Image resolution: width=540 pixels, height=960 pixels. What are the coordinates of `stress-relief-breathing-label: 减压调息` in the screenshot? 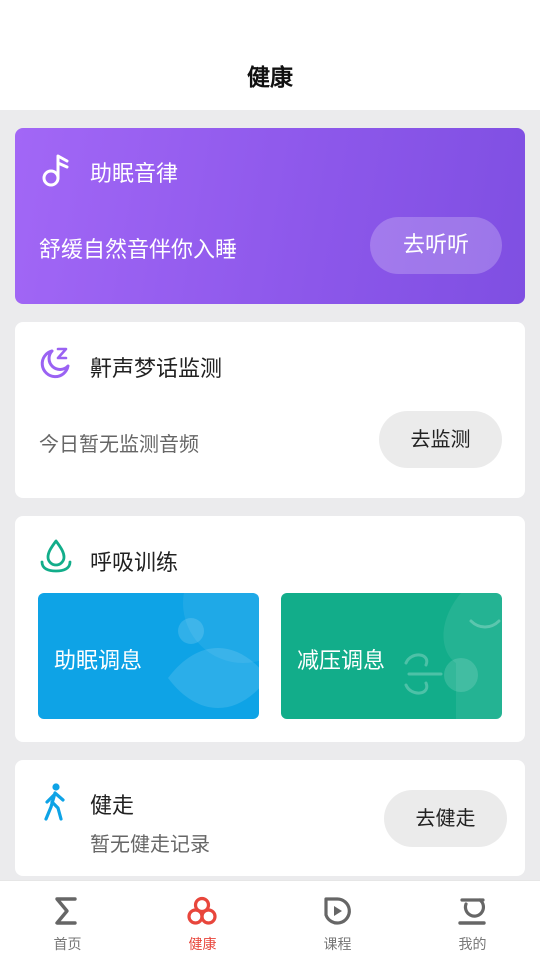 It's located at (341, 661).